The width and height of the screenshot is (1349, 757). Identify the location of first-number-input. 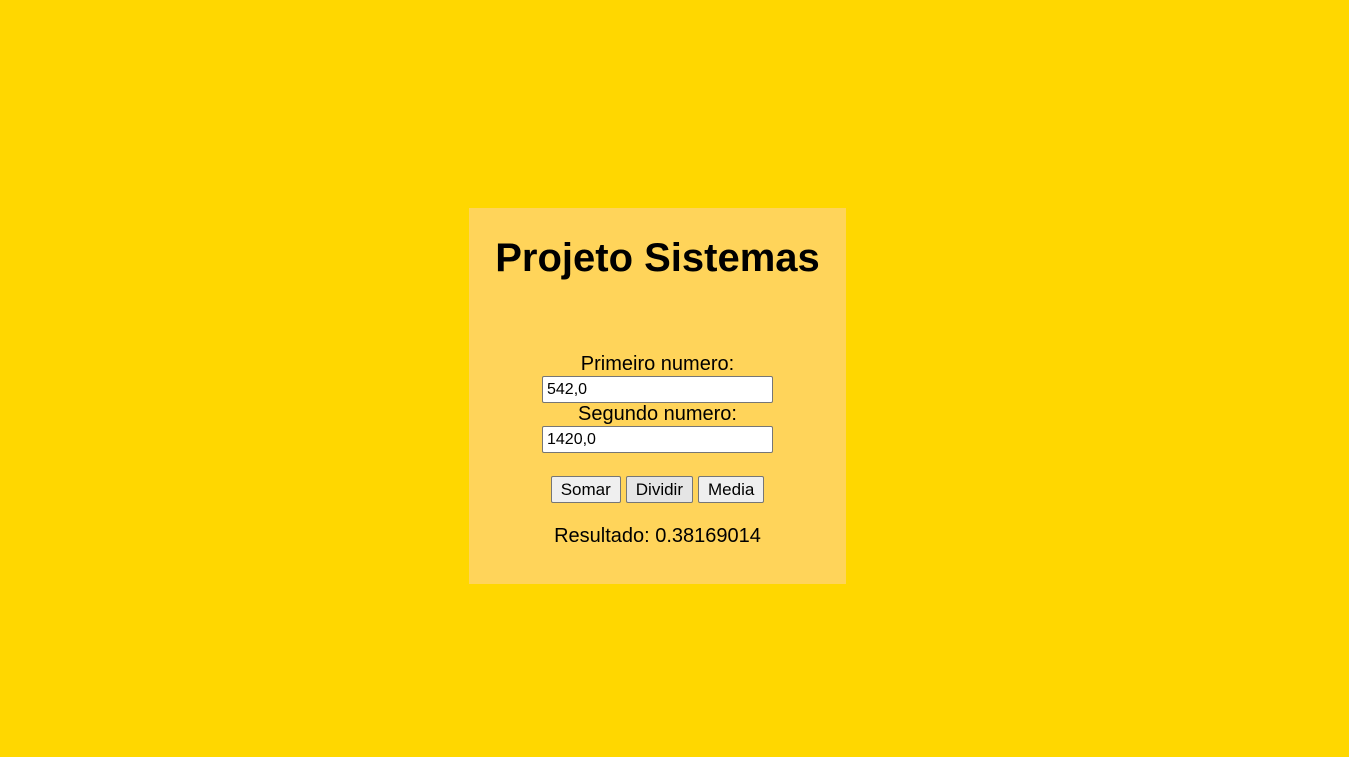
(657, 389).